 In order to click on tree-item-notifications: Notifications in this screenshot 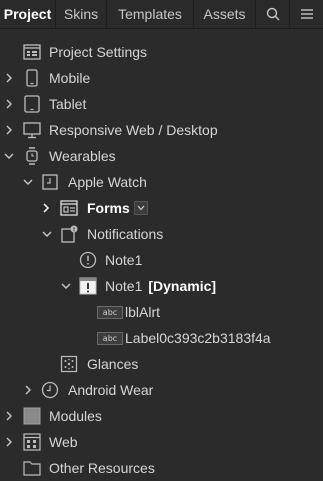, I will do `click(161, 234)`.